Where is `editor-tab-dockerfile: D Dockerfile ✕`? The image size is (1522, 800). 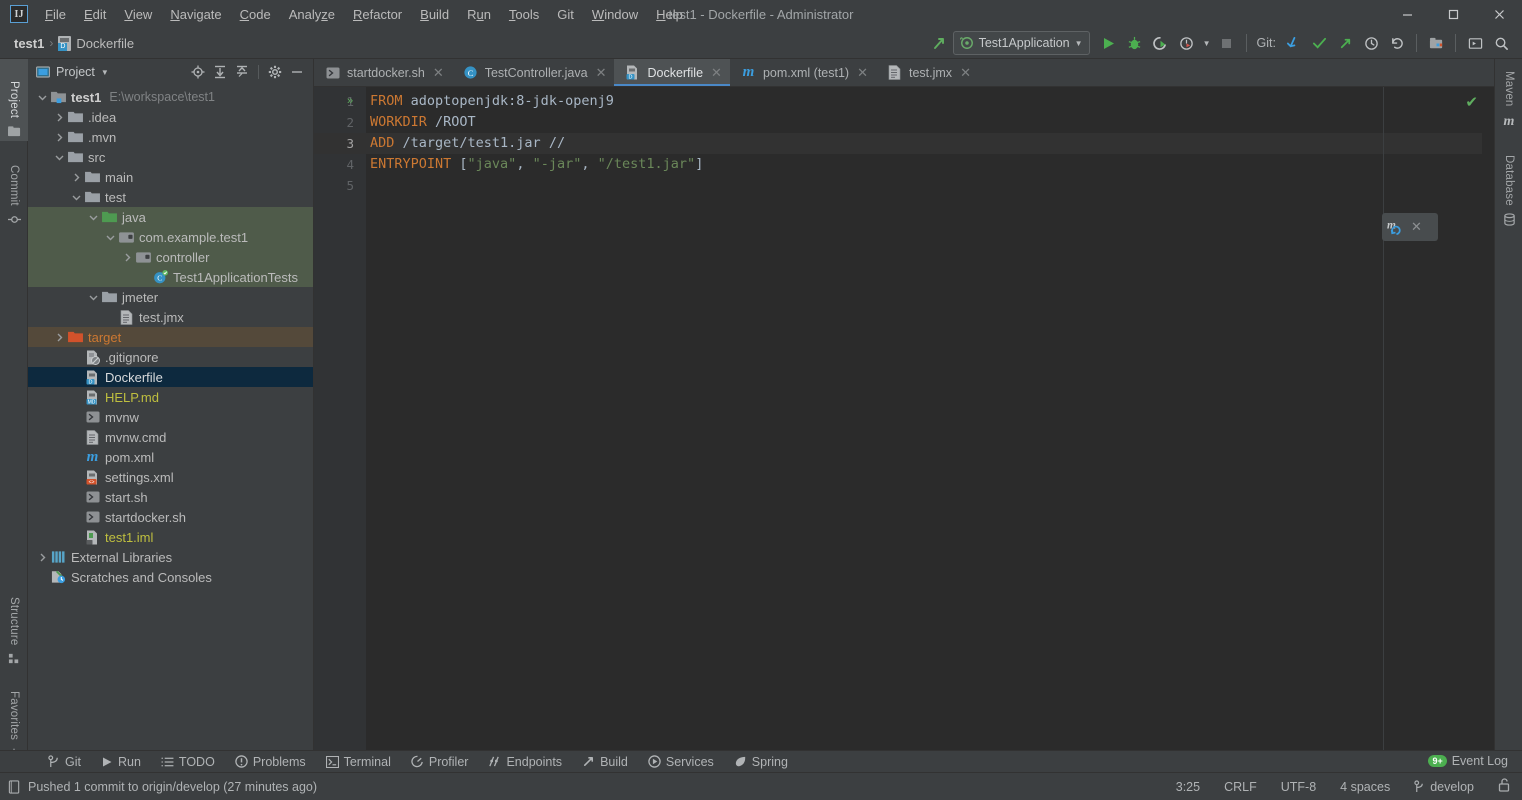 editor-tab-dockerfile: D Dockerfile ✕ is located at coordinates (672, 72).